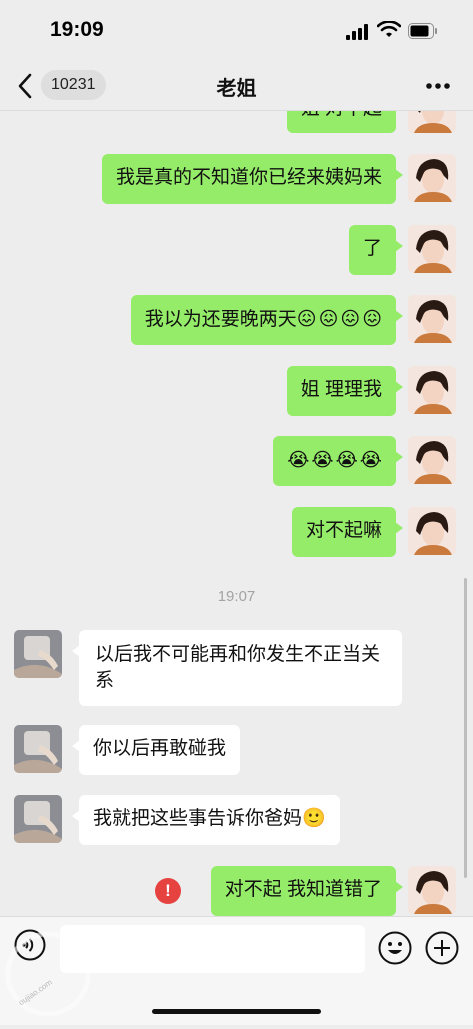  I want to click on message-timestamp: 19:07, so click(236, 596).